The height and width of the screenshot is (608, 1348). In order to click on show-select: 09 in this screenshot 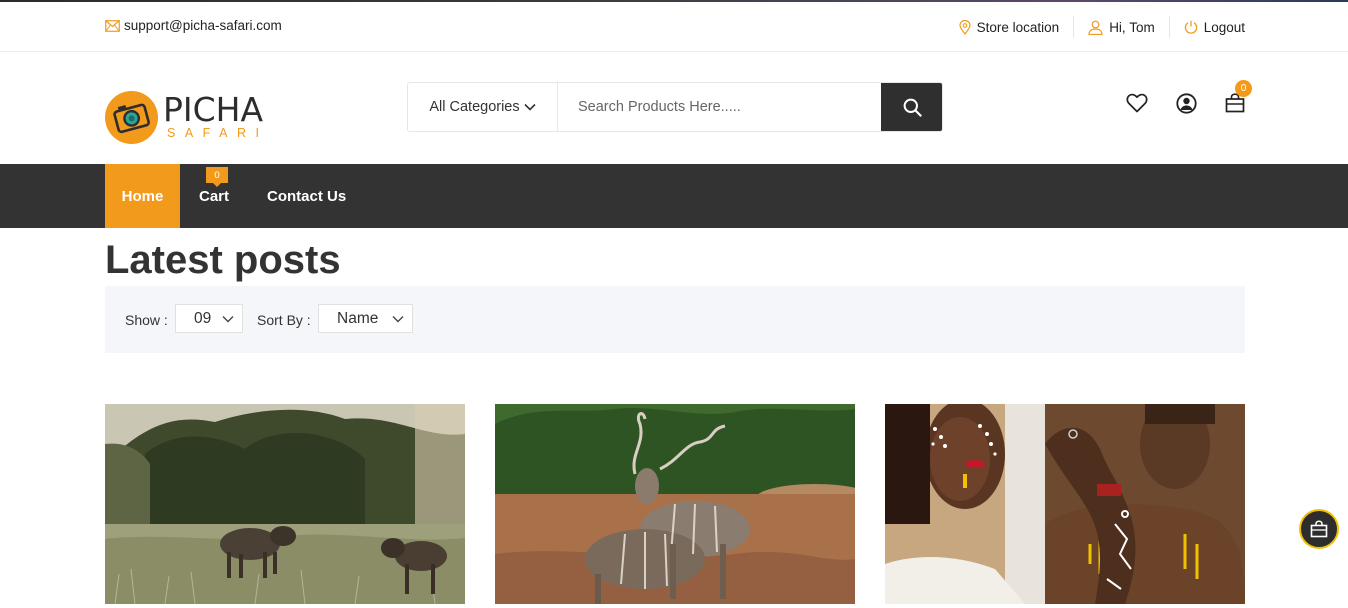, I will do `click(209, 318)`.